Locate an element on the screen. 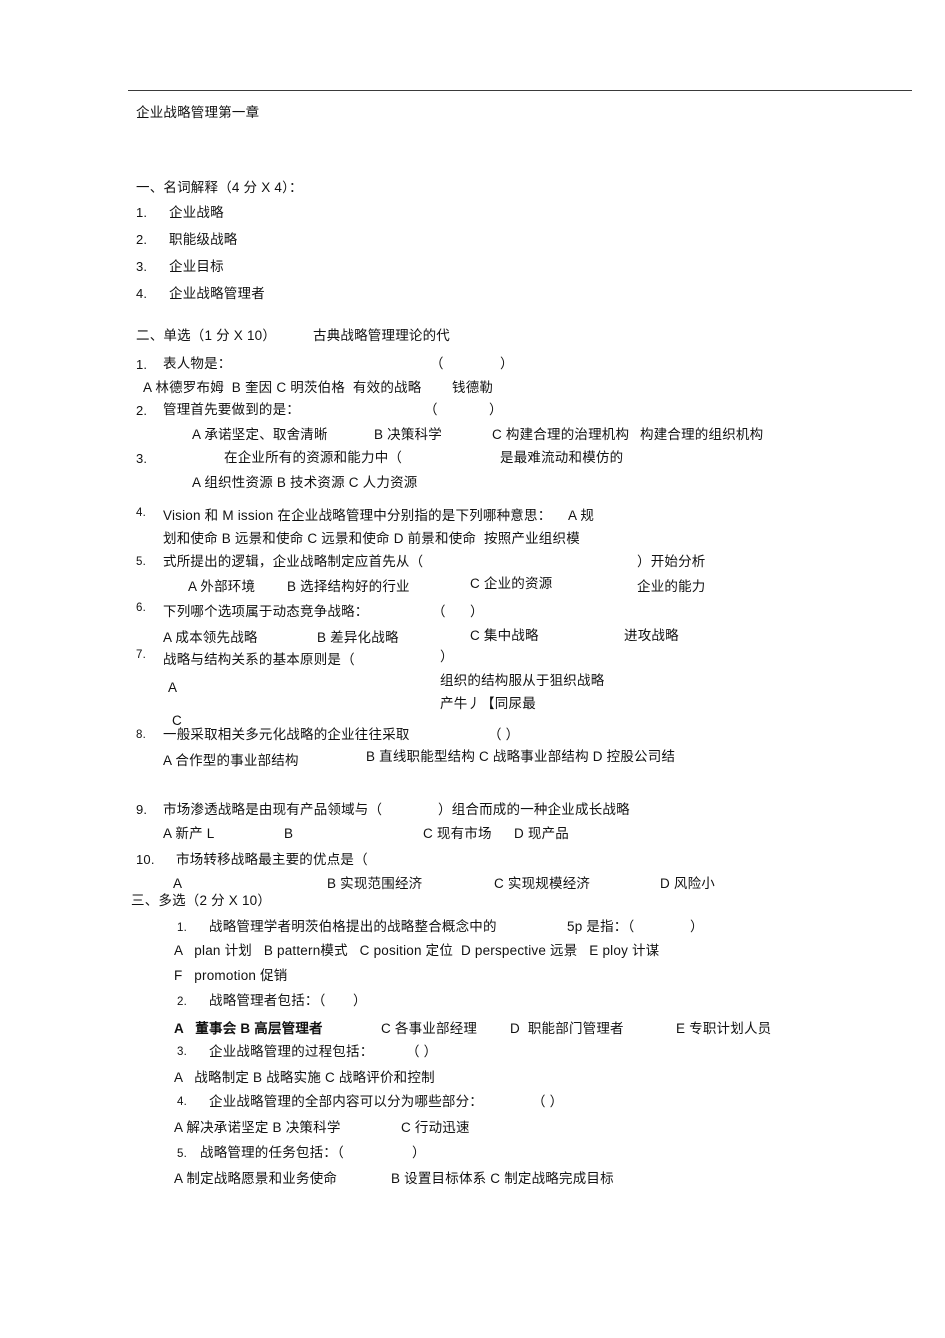 This screenshot has height=1338, width=945. m5-option-a: A 制定战略愿景和业务使命 is located at coordinates (256, 1178).